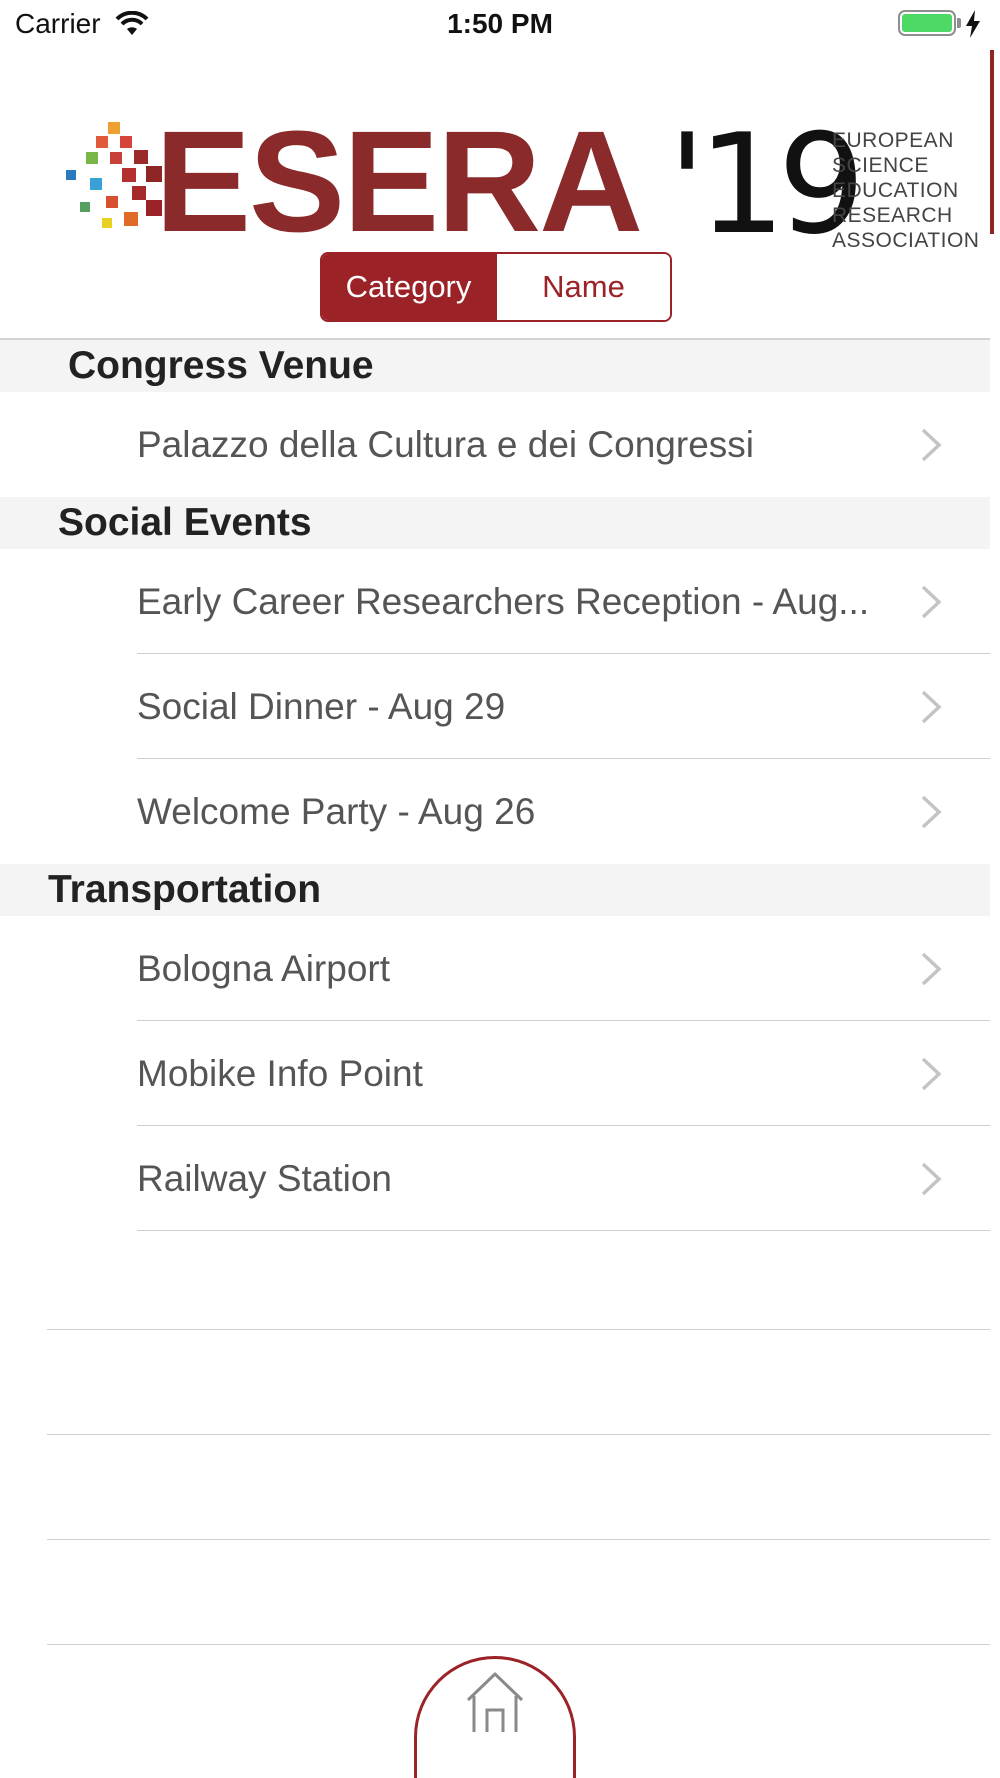 This screenshot has width=1000, height=1778. I want to click on home-icon, so click(495, 1702).